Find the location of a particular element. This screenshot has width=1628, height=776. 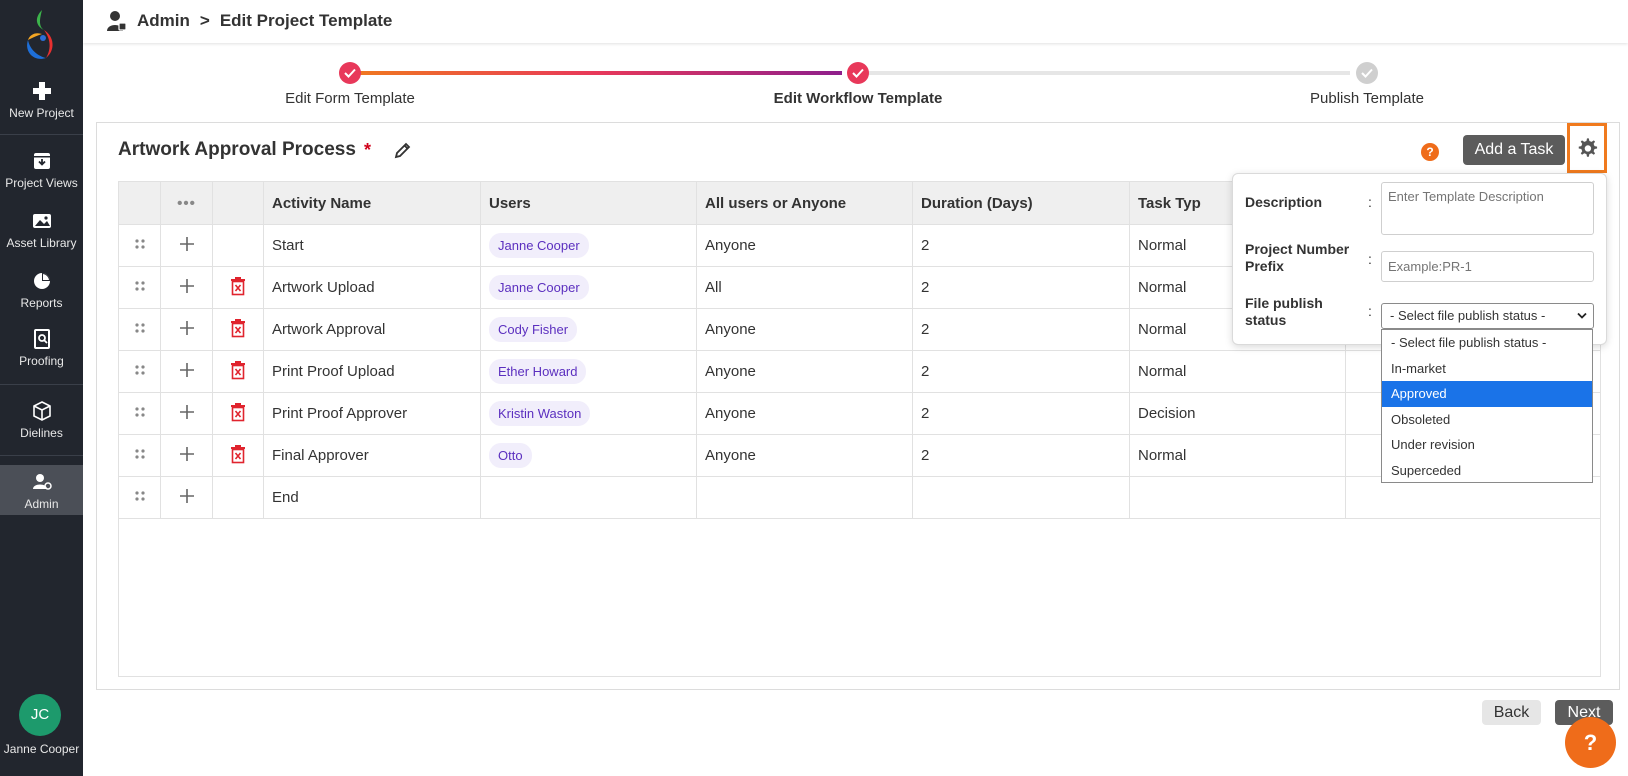

step-label-form: Edit Form Template is located at coordinates (350, 98).